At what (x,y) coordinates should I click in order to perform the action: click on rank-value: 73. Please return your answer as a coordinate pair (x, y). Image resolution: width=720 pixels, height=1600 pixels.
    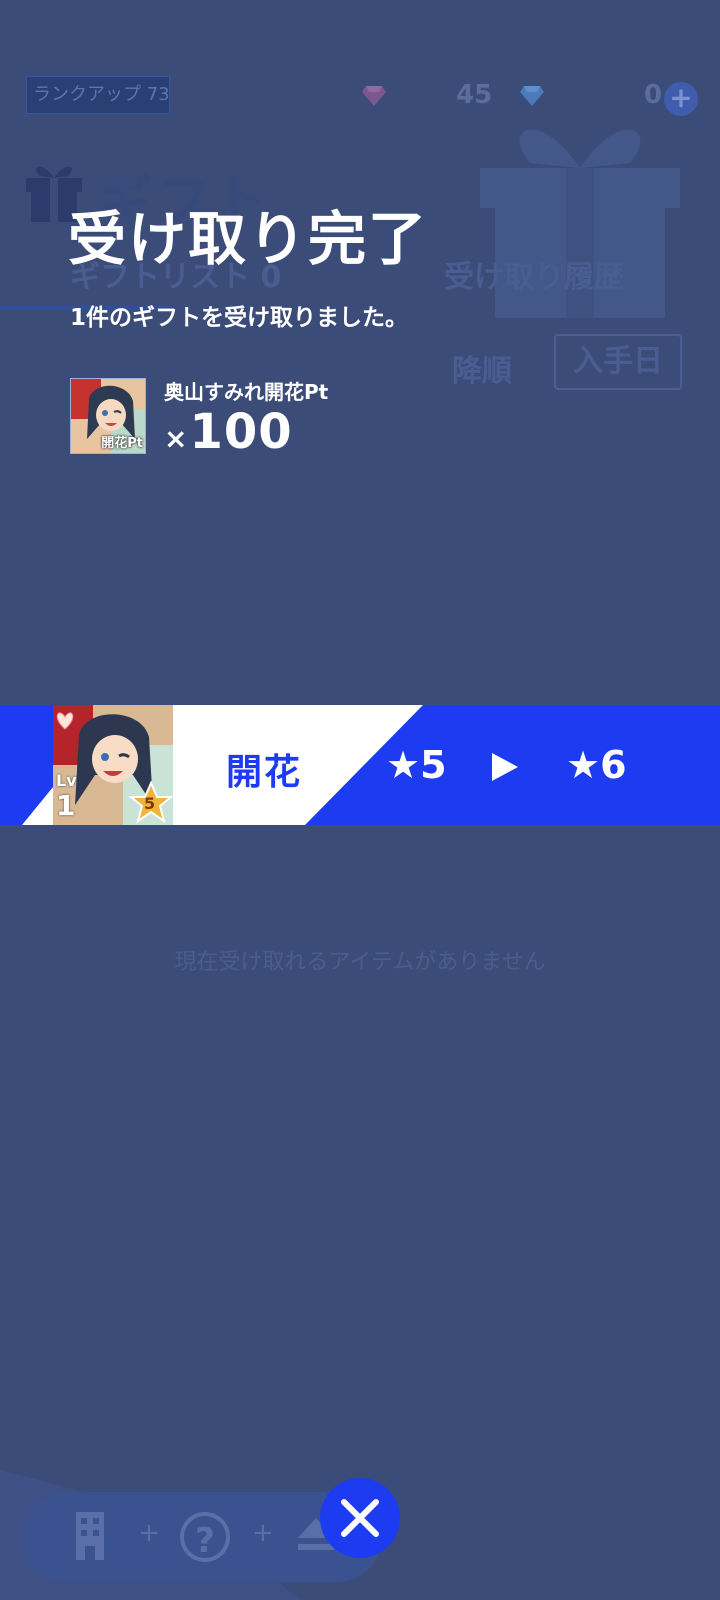
    Looking at the image, I should click on (158, 94).